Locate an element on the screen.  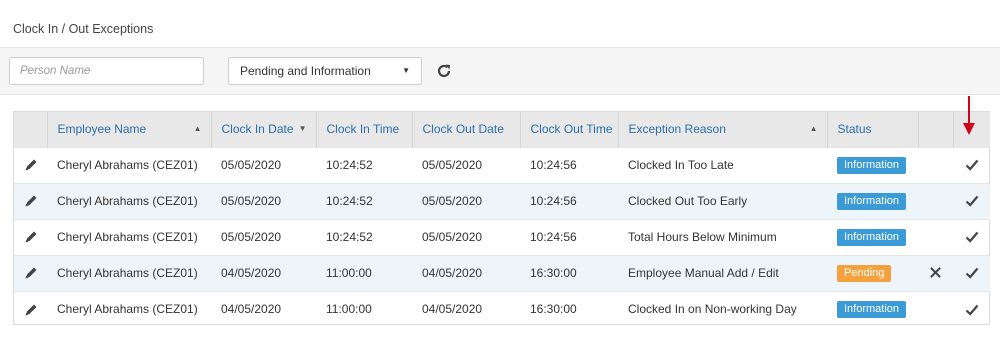
status-filter-value: Pending and Information is located at coordinates (305, 71).